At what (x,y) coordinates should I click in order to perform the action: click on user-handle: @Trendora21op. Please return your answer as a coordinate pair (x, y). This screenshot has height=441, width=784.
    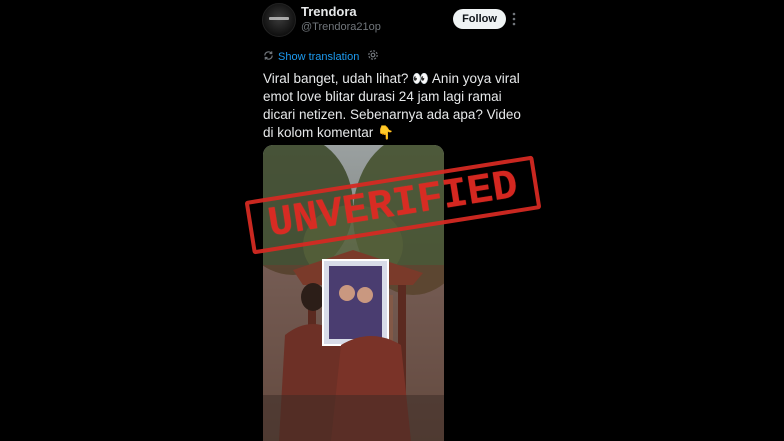
    Looking at the image, I should click on (341, 27).